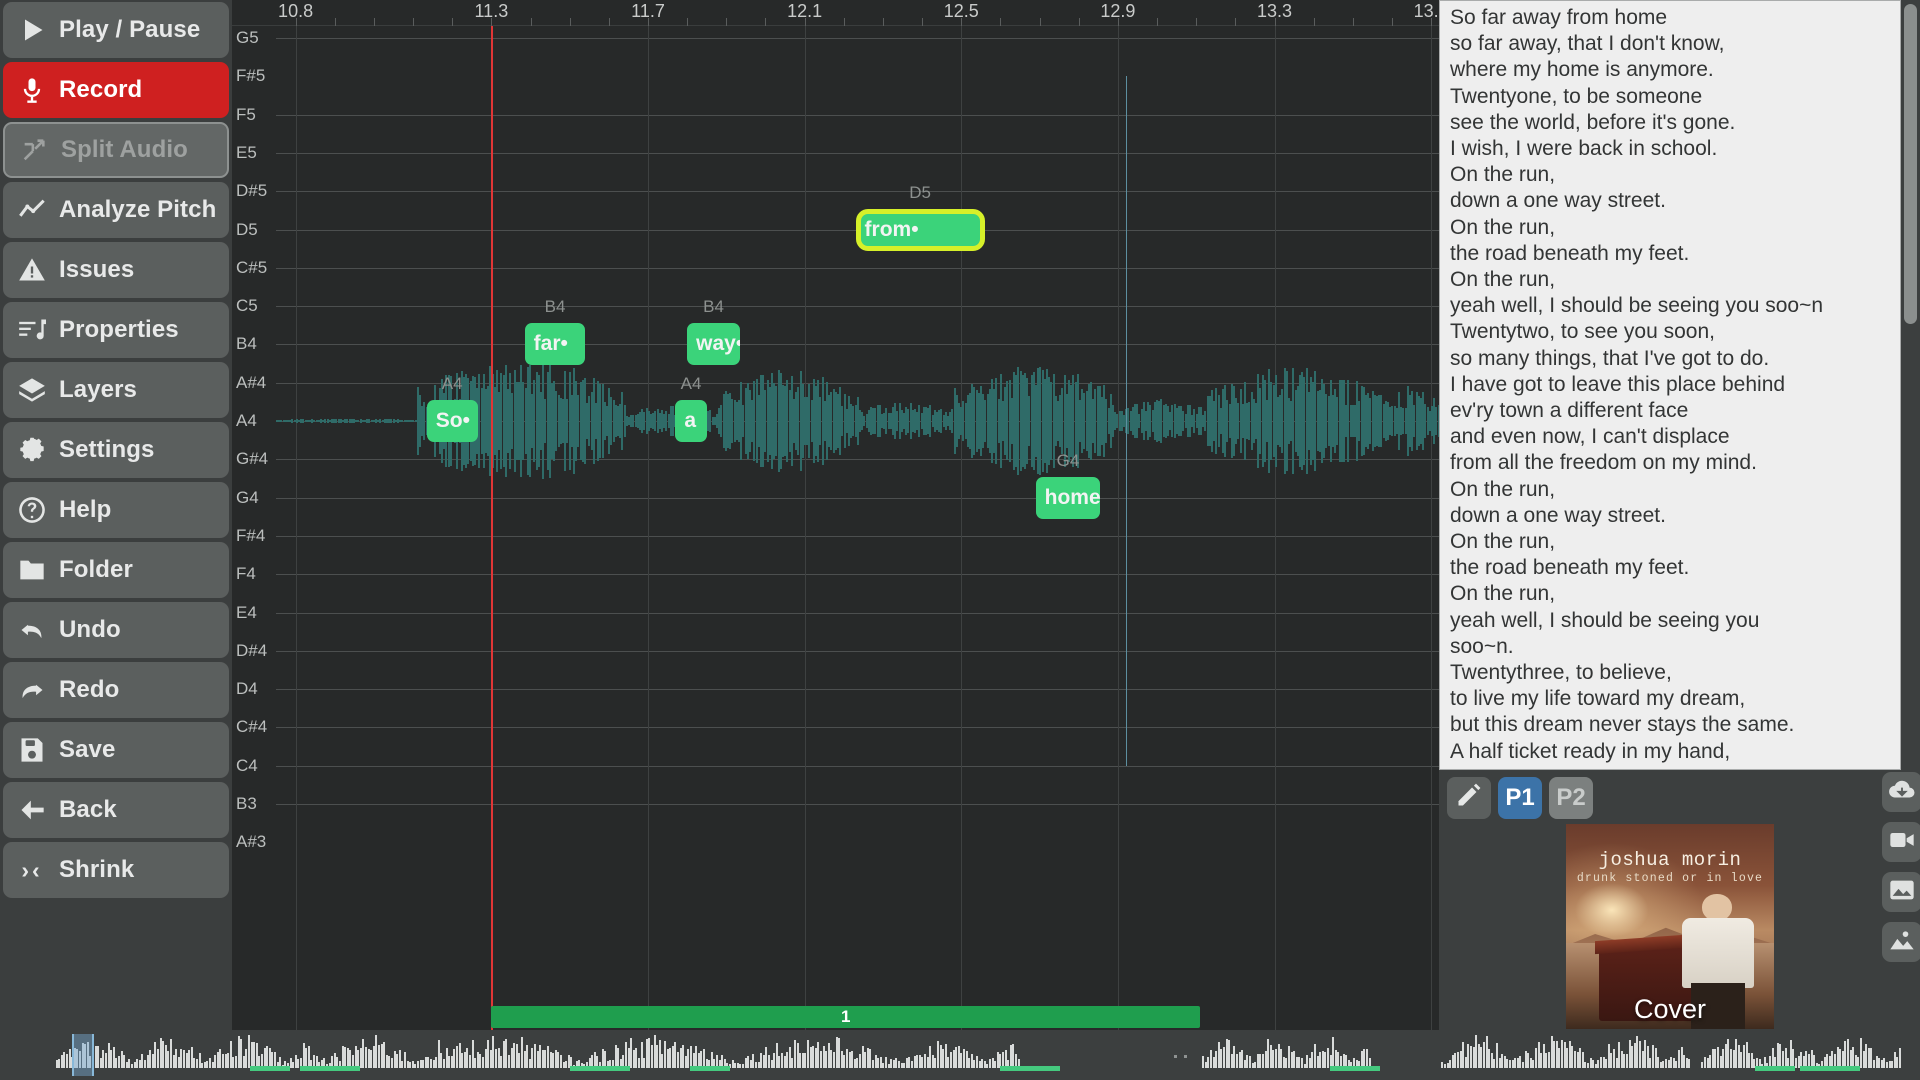 The height and width of the screenshot is (1080, 1920). Describe the element at coordinates (1670, 859) in the screenshot. I see `cover-artist-name: joshua morin` at that location.